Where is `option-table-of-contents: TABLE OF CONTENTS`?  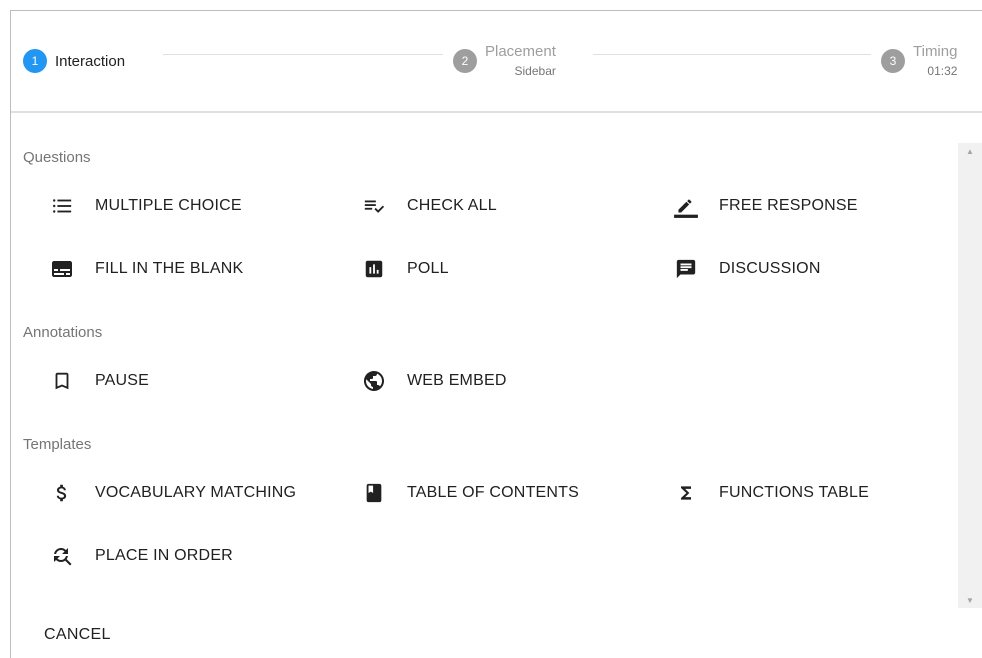
option-table-of-contents: TABLE OF CONTENTS is located at coordinates (470, 493).